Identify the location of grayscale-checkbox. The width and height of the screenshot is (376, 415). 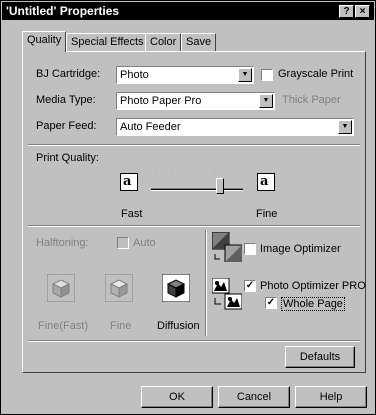
(267, 75).